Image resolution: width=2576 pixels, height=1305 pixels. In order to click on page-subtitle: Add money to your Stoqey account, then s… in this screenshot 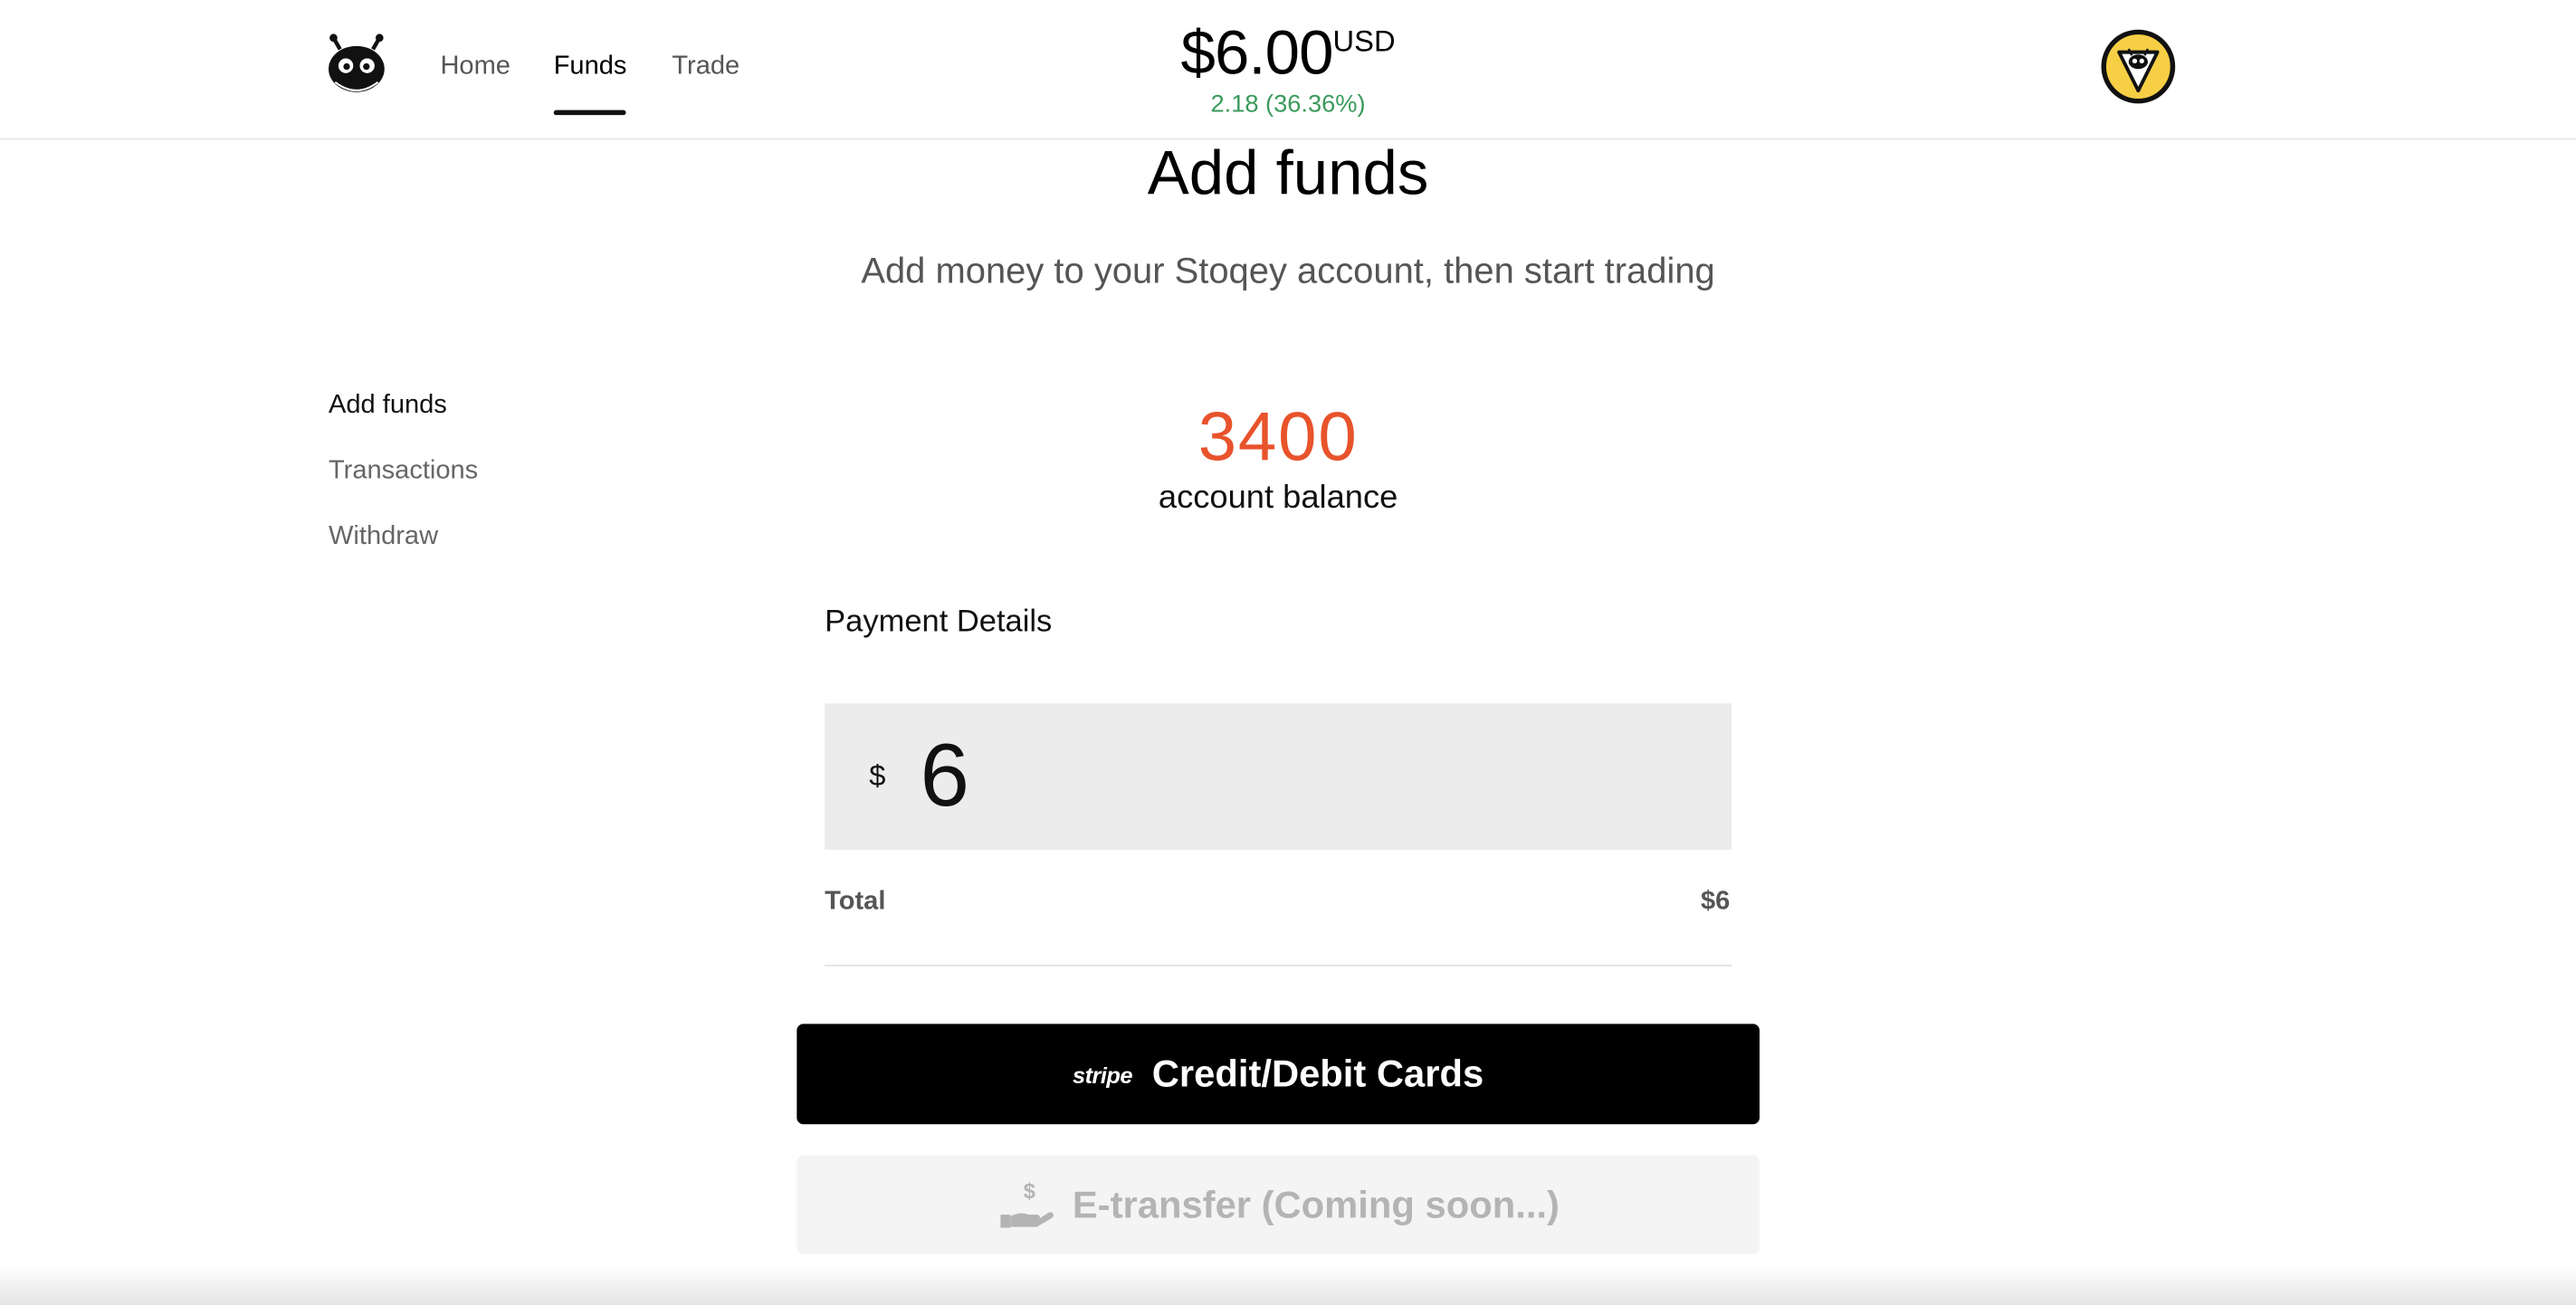, I will do `click(1288, 271)`.